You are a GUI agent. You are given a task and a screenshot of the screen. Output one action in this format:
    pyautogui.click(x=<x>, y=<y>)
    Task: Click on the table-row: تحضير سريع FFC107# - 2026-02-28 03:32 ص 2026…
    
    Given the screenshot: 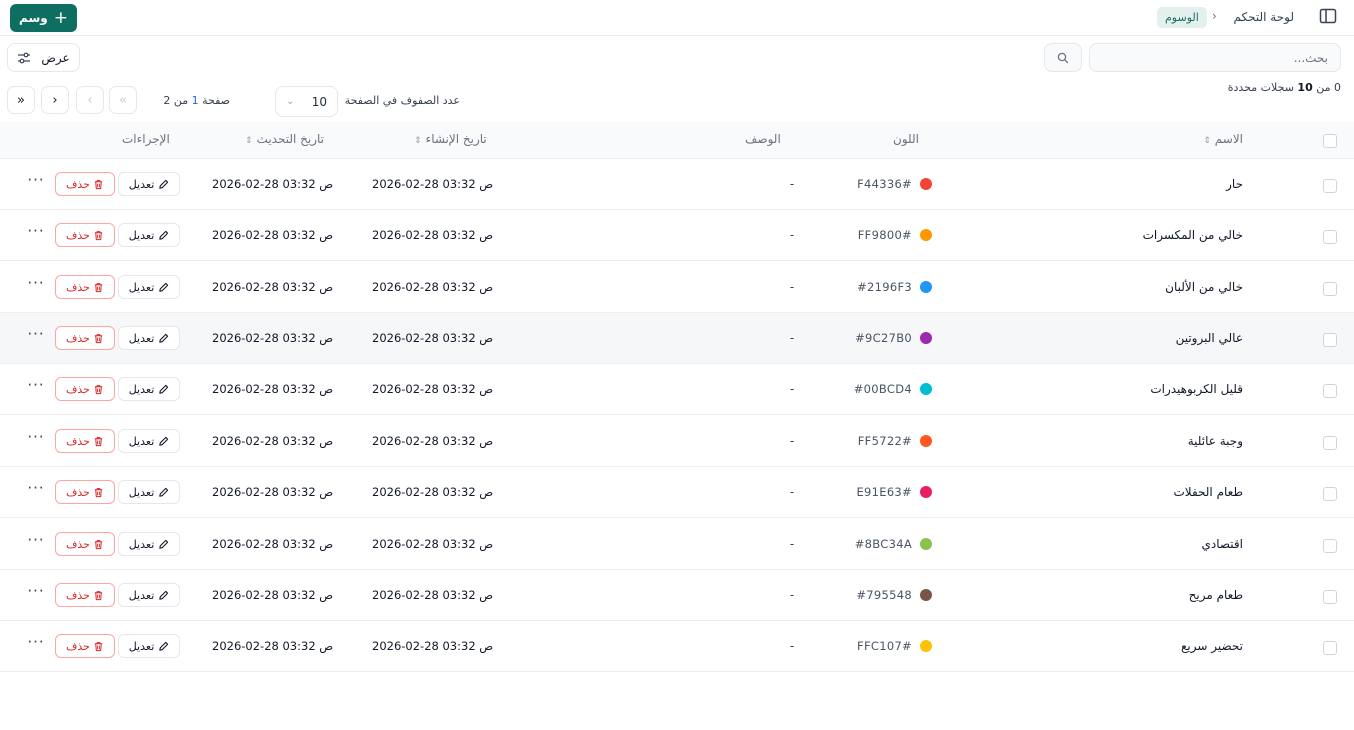 What is the action you would take?
    pyautogui.click(x=677, y=646)
    